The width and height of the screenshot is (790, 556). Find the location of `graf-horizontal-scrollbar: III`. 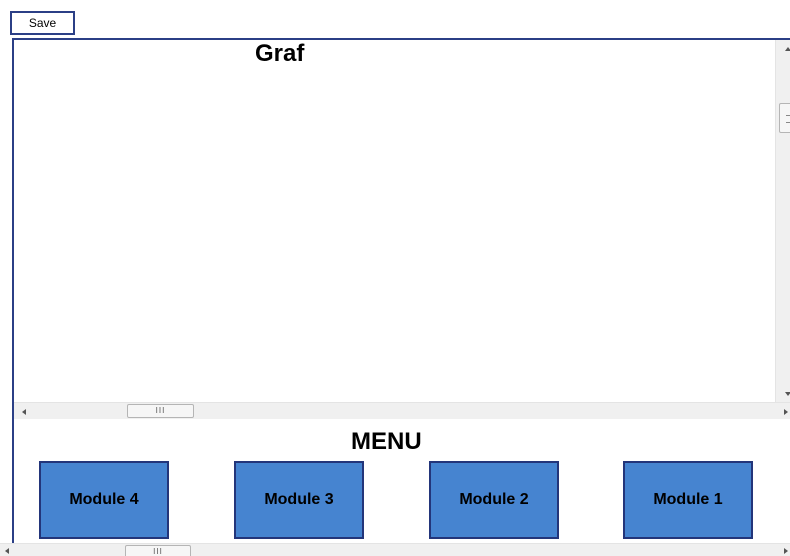

graf-horizontal-scrollbar: III is located at coordinates (402, 411).